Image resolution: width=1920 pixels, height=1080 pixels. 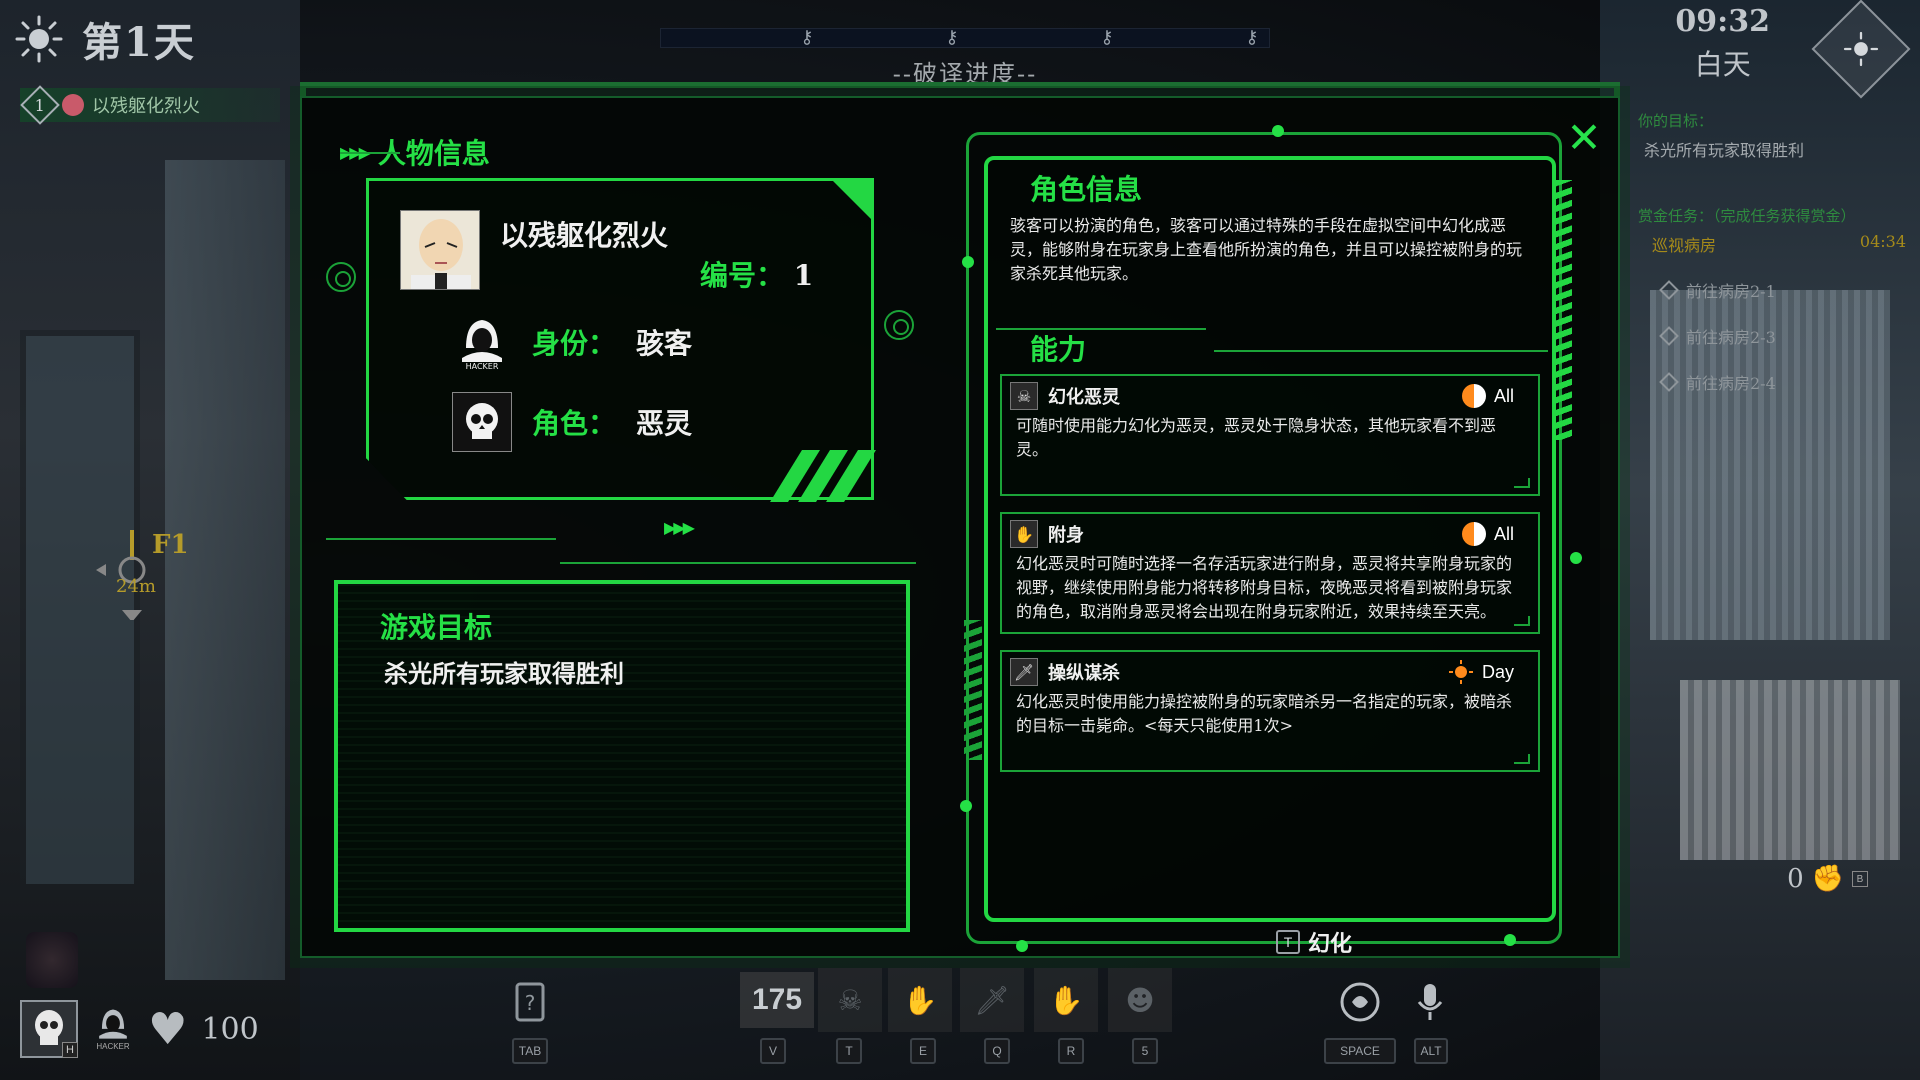 I want to click on stripe-decoration, so click(x=973, y=690).